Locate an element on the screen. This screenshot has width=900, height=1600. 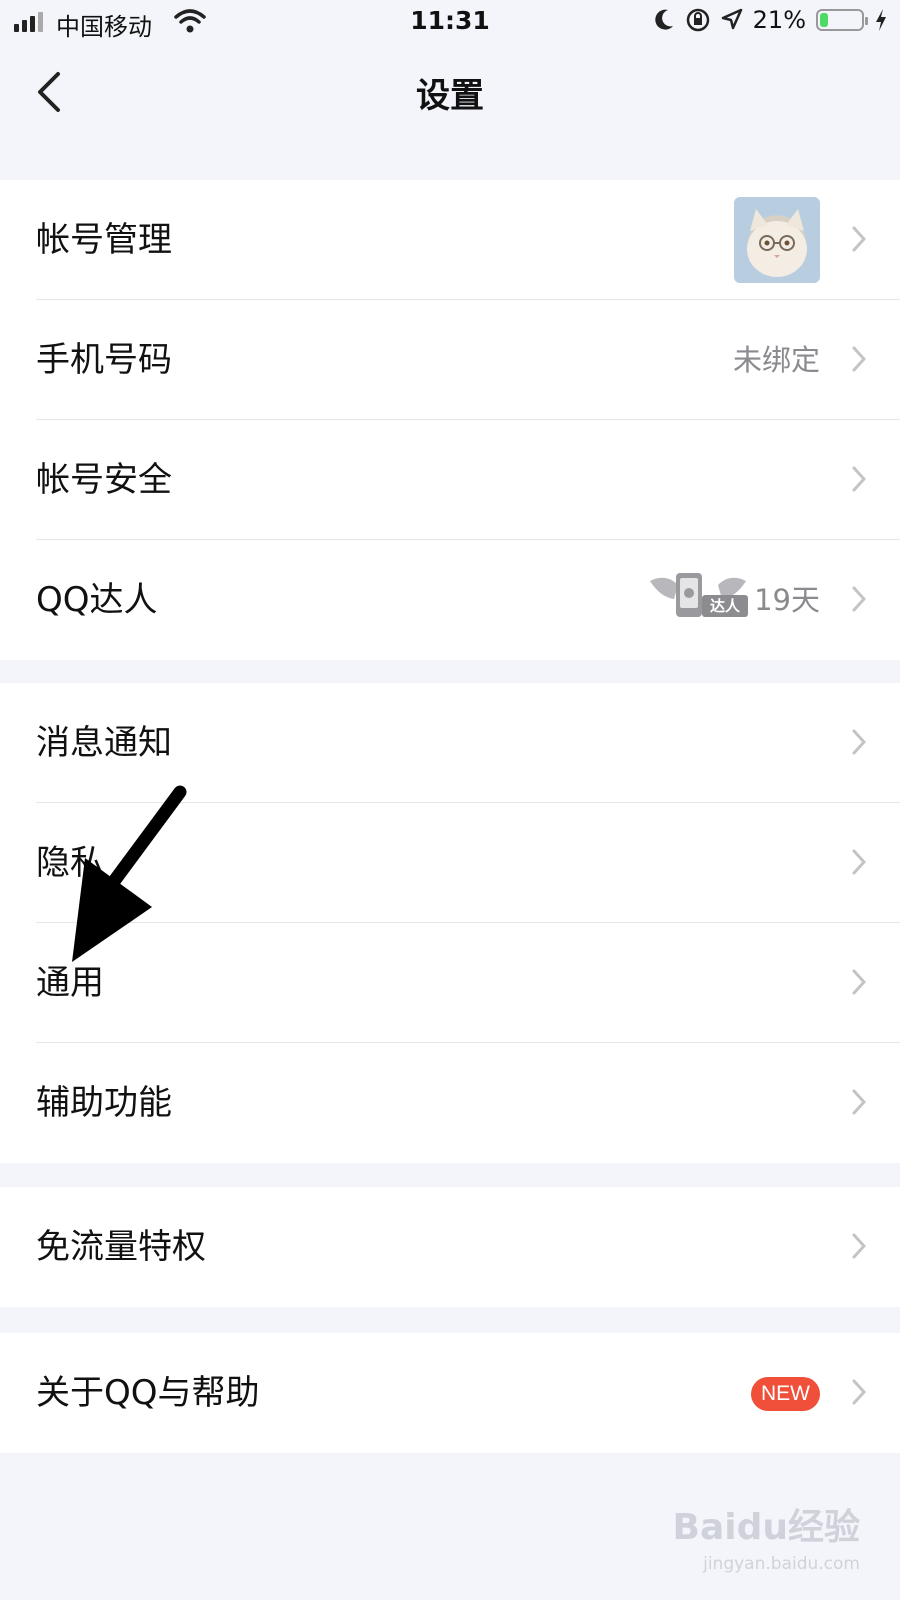
settings-row-general: 通用 is located at coordinates (450, 983).